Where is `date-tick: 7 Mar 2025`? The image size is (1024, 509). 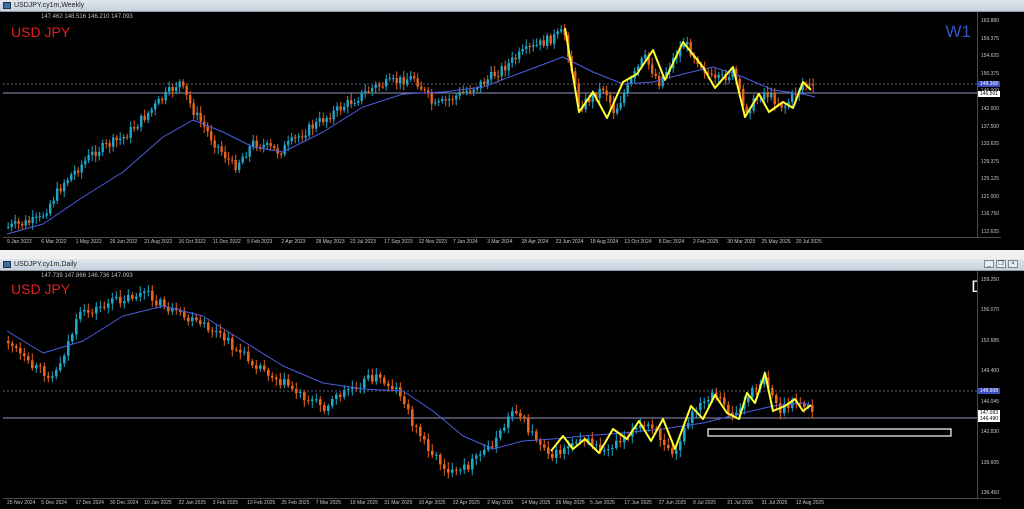
date-tick: 7 Mar 2025 is located at coordinates (328, 503).